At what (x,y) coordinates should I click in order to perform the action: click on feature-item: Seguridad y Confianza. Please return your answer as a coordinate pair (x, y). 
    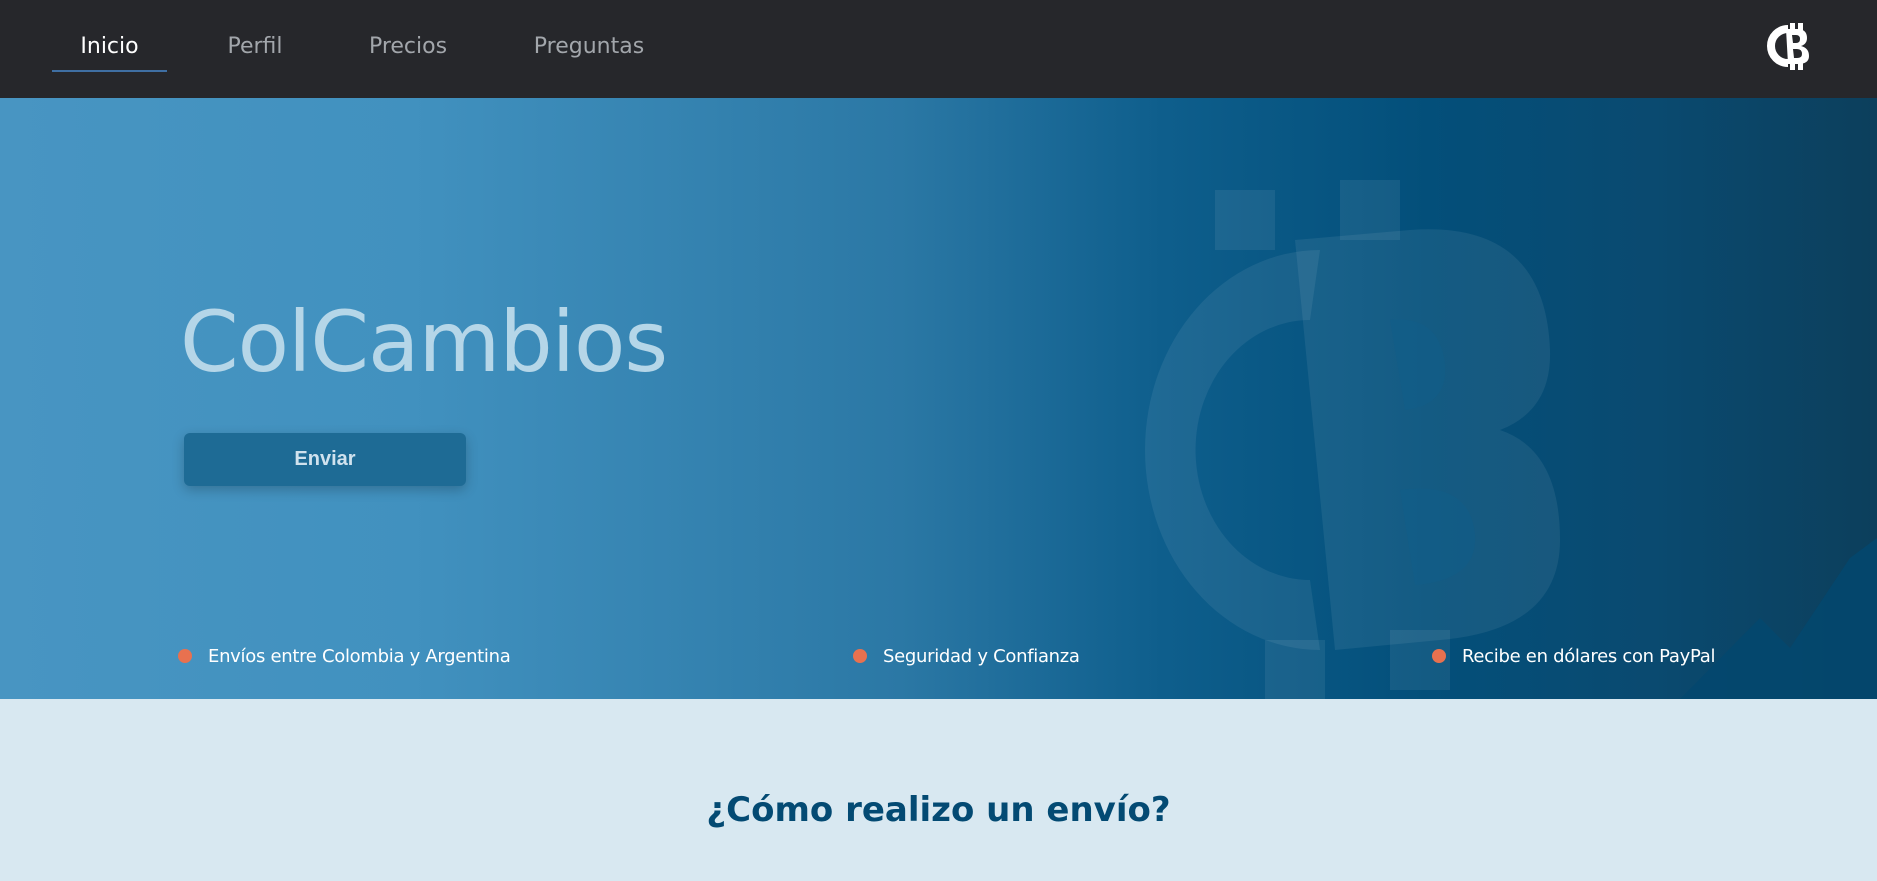
    Looking at the image, I should click on (966, 656).